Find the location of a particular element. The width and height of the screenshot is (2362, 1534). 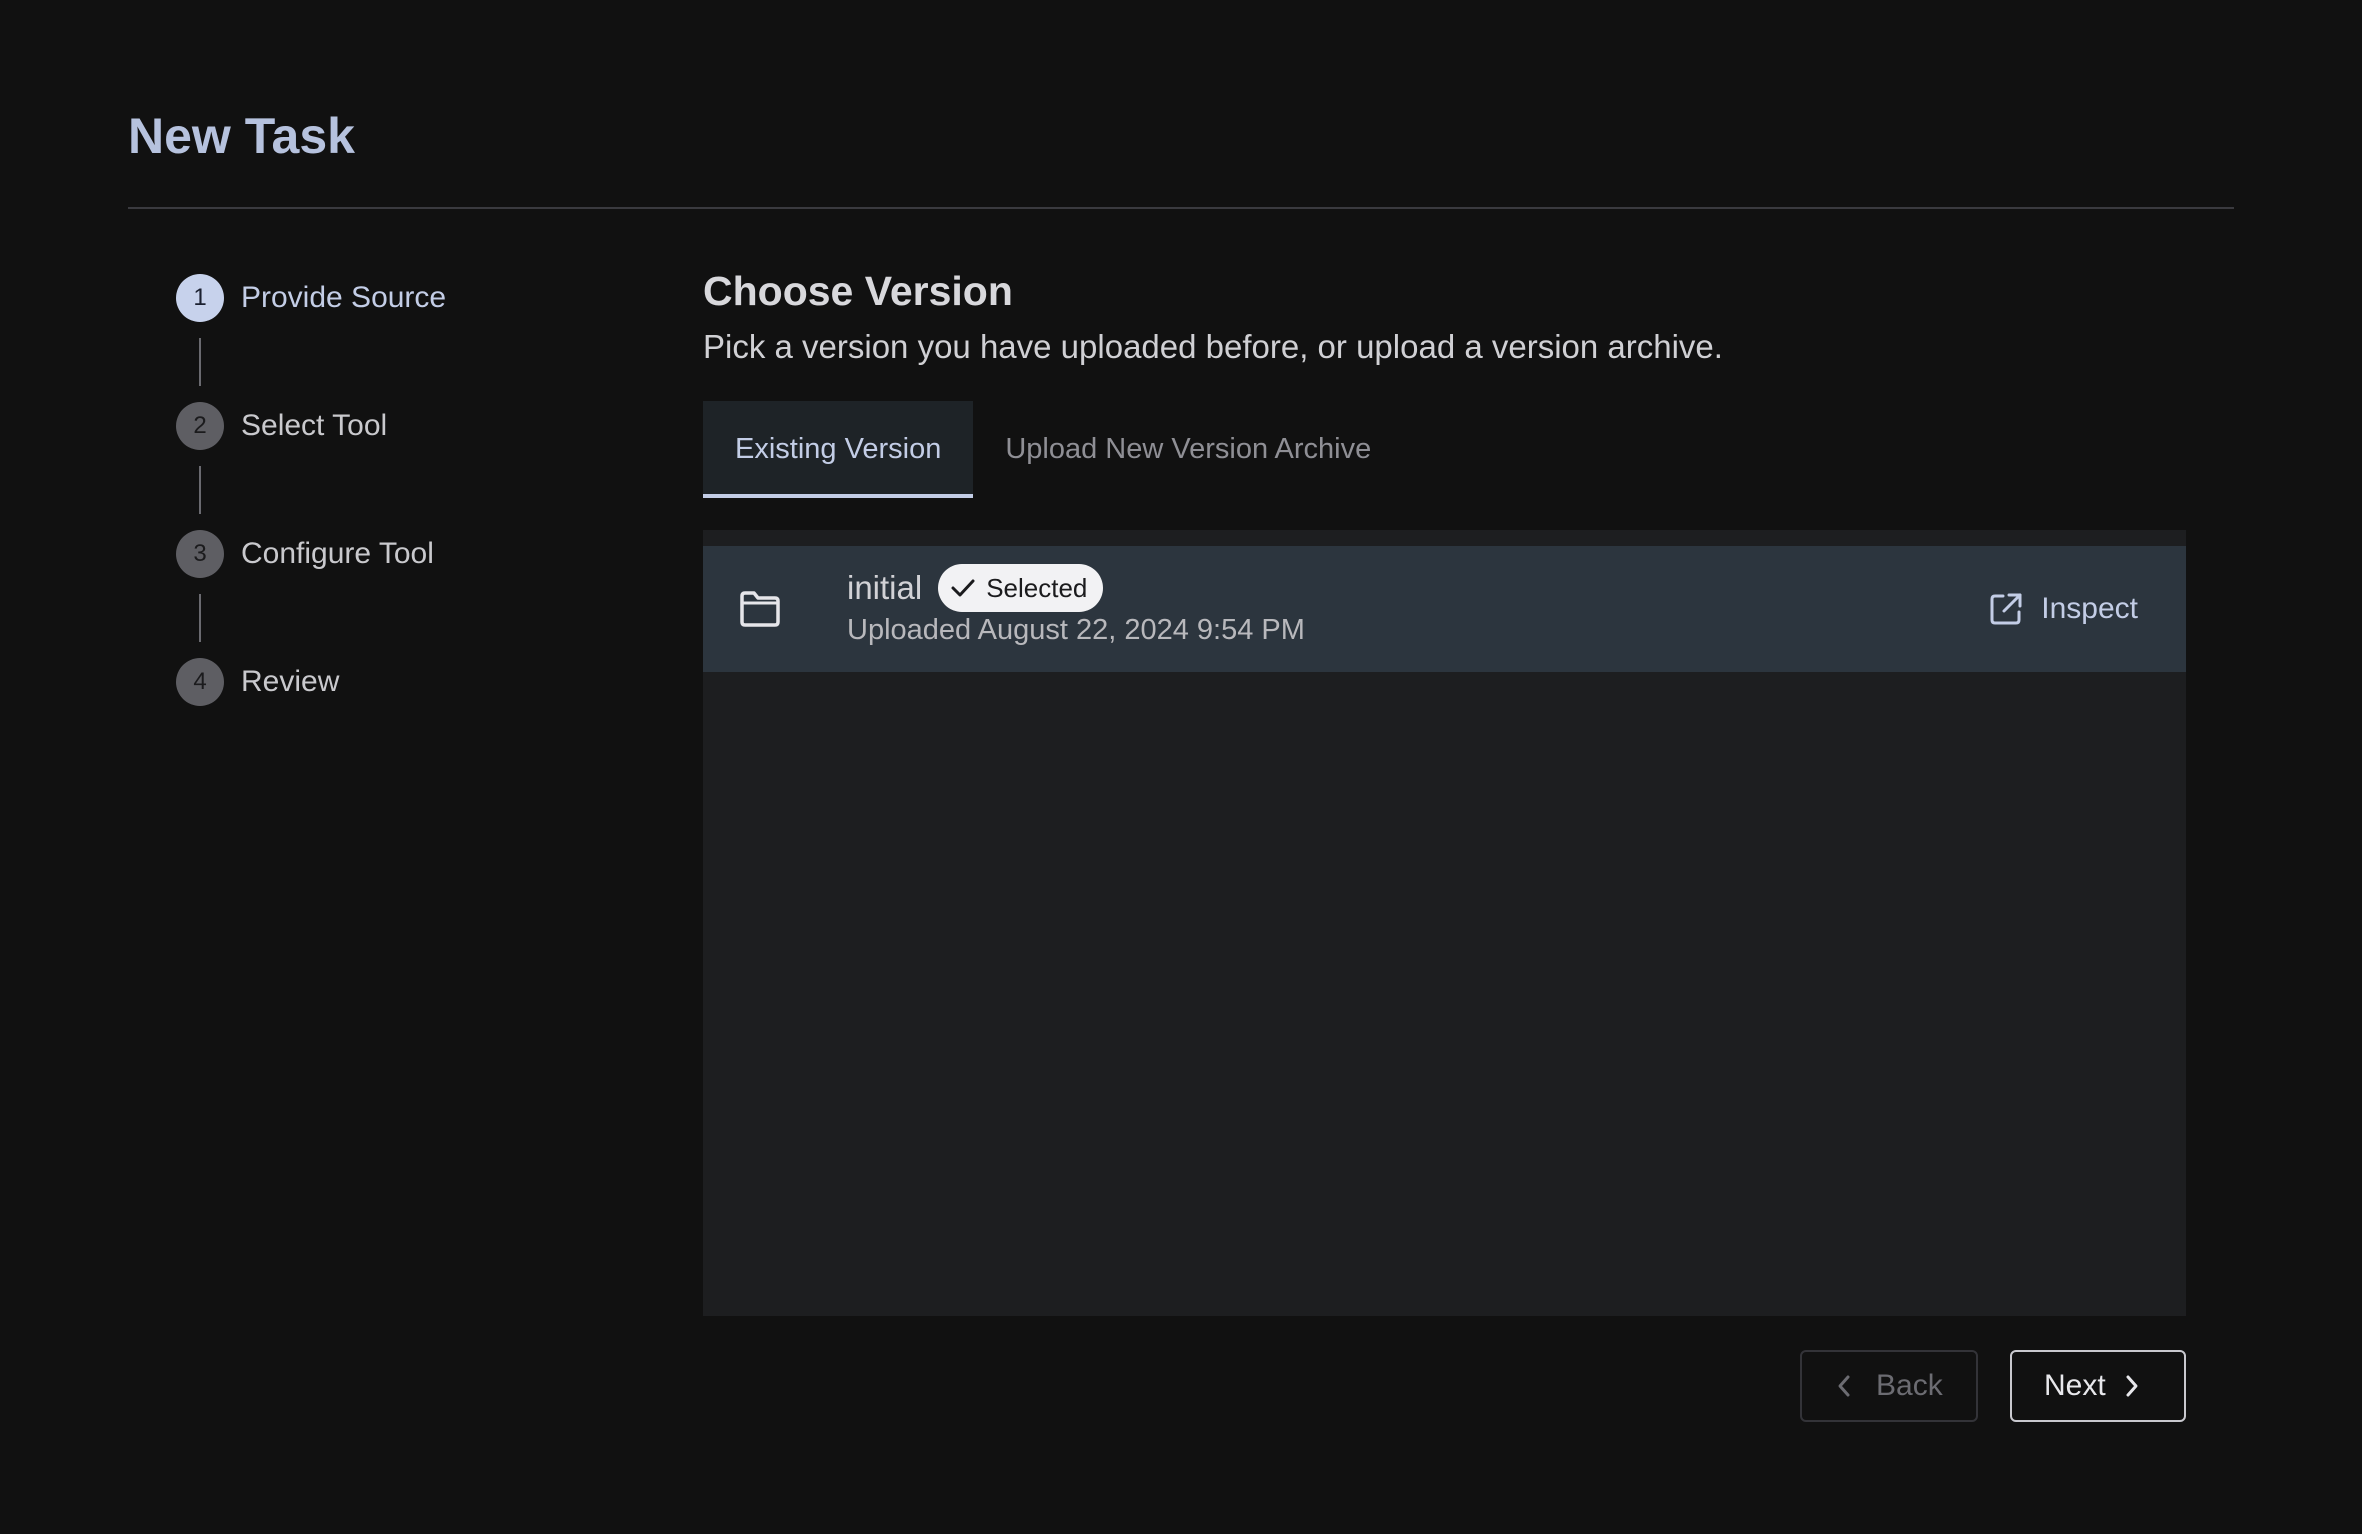

step-label: Provide Source is located at coordinates (344, 297).